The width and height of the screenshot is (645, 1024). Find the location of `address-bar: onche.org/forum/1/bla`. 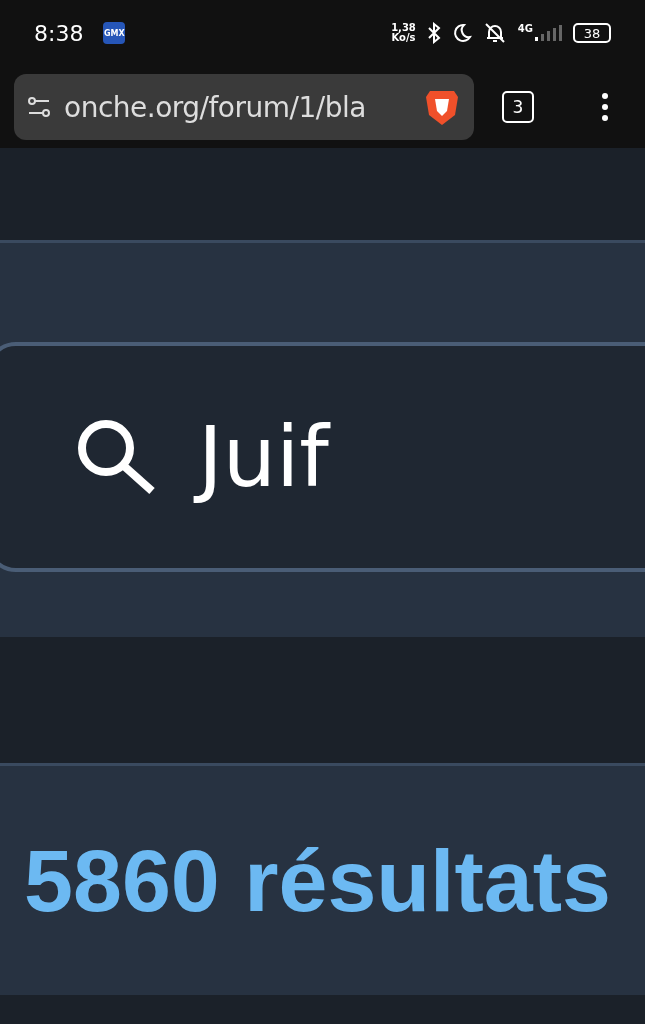

address-bar: onche.org/forum/1/bla is located at coordinates (244, 107).